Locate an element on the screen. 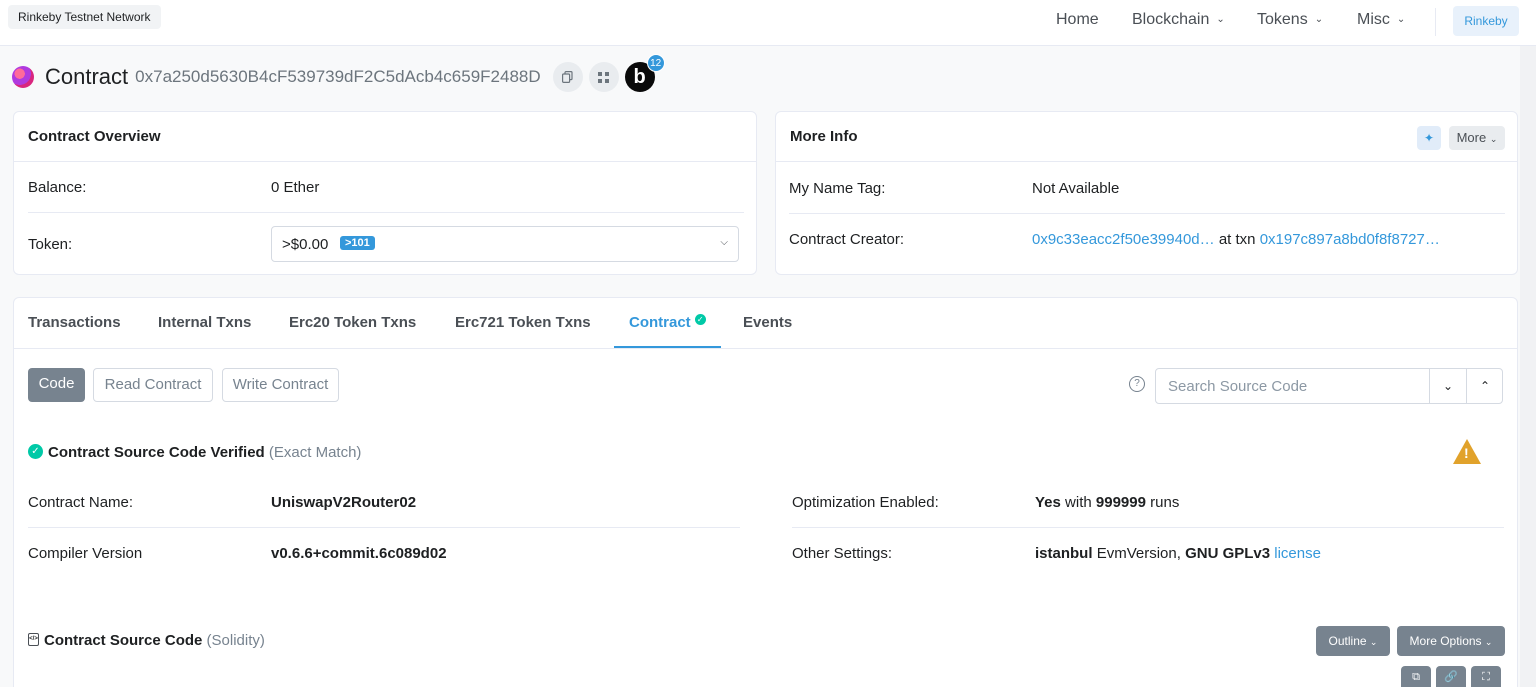 Image resolution: width=1536 pixels, height=687 pixels. nav-home: Home is located at coordinates (1077, 20).